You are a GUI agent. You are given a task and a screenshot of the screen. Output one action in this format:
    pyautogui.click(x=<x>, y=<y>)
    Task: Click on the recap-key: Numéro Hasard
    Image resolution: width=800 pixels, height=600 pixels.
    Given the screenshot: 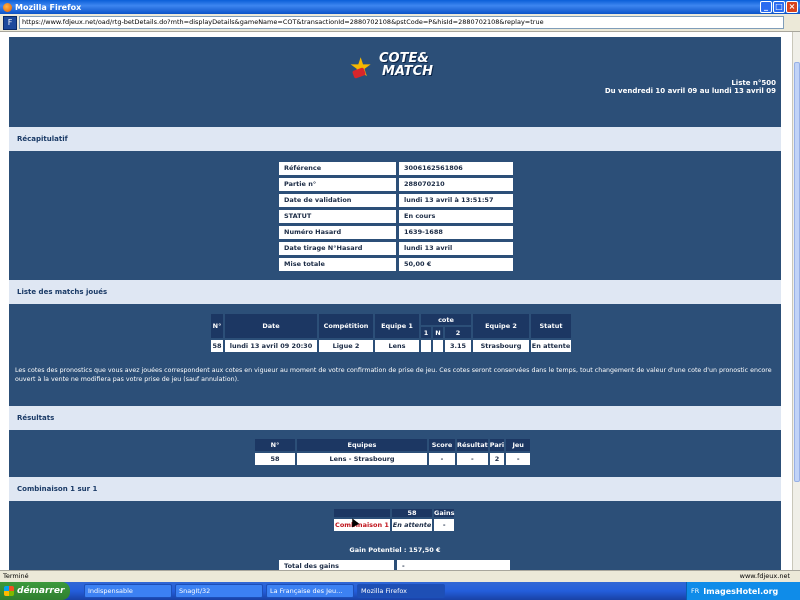 What is the action you would take?
    pyautogui.click(x=337, y=232)
    